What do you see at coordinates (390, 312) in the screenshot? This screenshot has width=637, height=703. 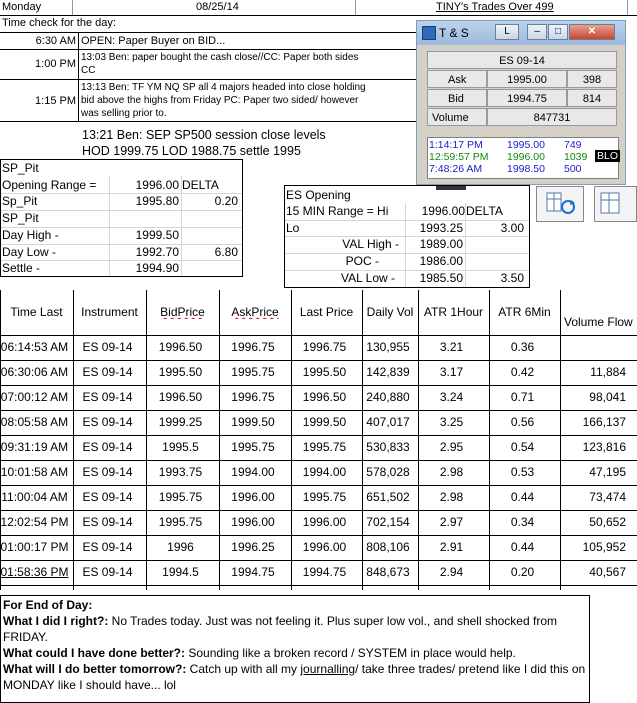 I see `col-header-daily-vol: Daily Vol` at bounding box center [390, 312].